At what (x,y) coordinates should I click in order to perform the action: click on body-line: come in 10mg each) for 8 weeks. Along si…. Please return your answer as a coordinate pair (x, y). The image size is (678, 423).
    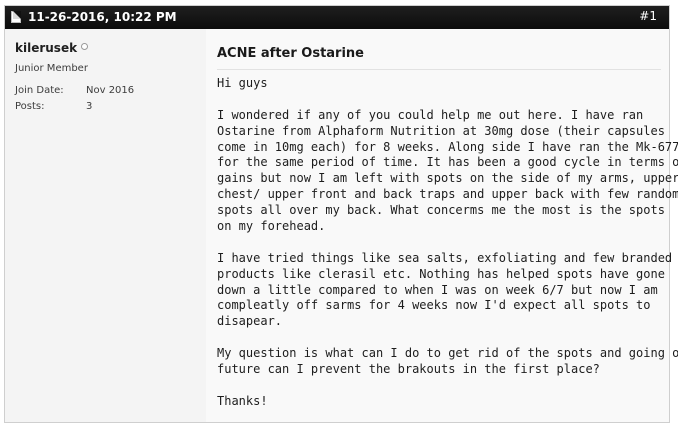
    Looking at the image, I should click on (447, 146).